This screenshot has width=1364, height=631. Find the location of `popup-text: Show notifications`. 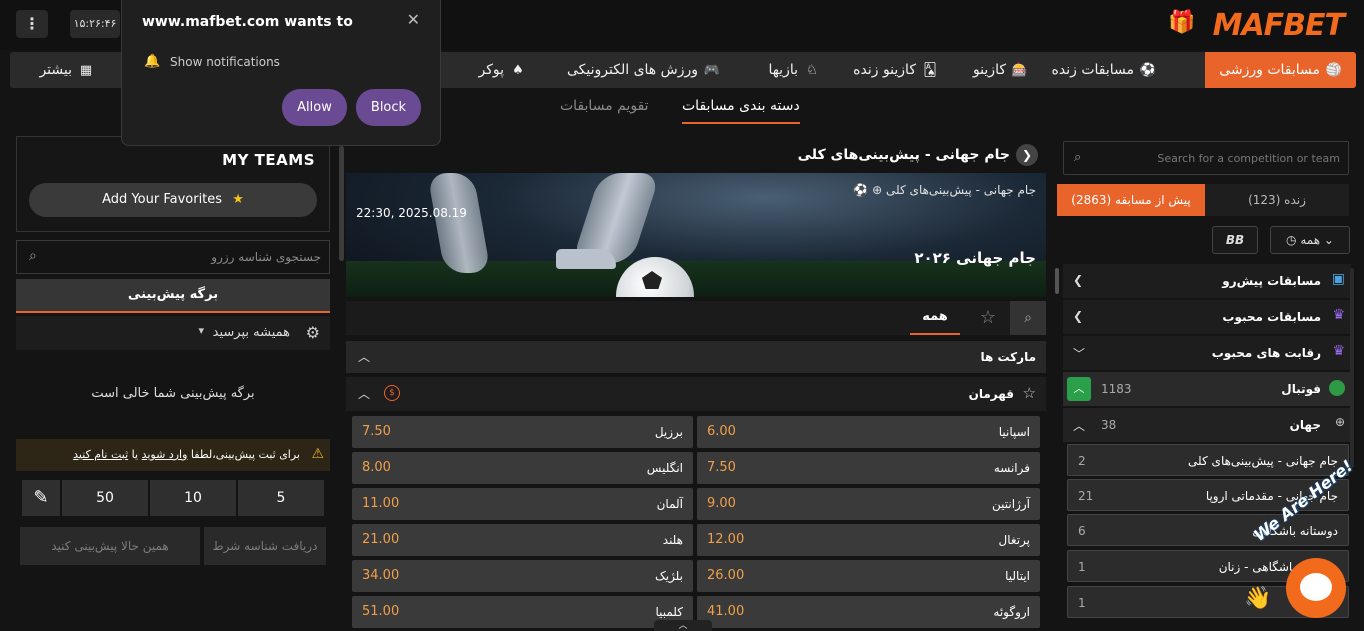

popup-text: Show notifications is located at coordinates (225, 62).